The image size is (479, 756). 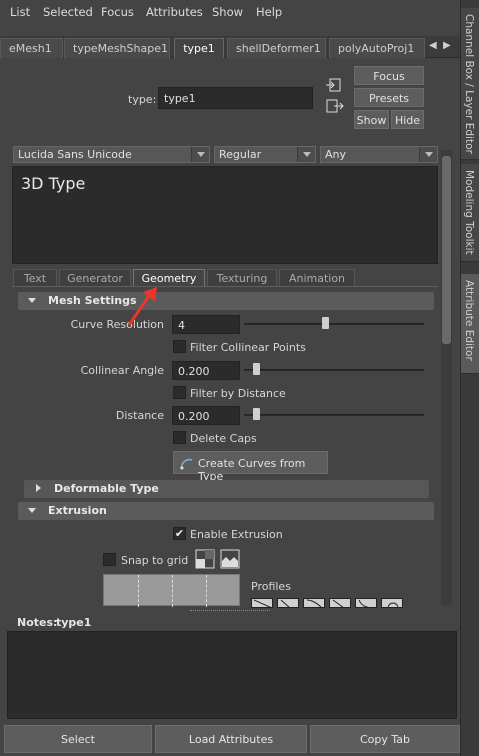 What do you see at coordinates (271, 586) in the screenshot?
I see `profiles-label: Profiles` at bounding box center [271, 586].